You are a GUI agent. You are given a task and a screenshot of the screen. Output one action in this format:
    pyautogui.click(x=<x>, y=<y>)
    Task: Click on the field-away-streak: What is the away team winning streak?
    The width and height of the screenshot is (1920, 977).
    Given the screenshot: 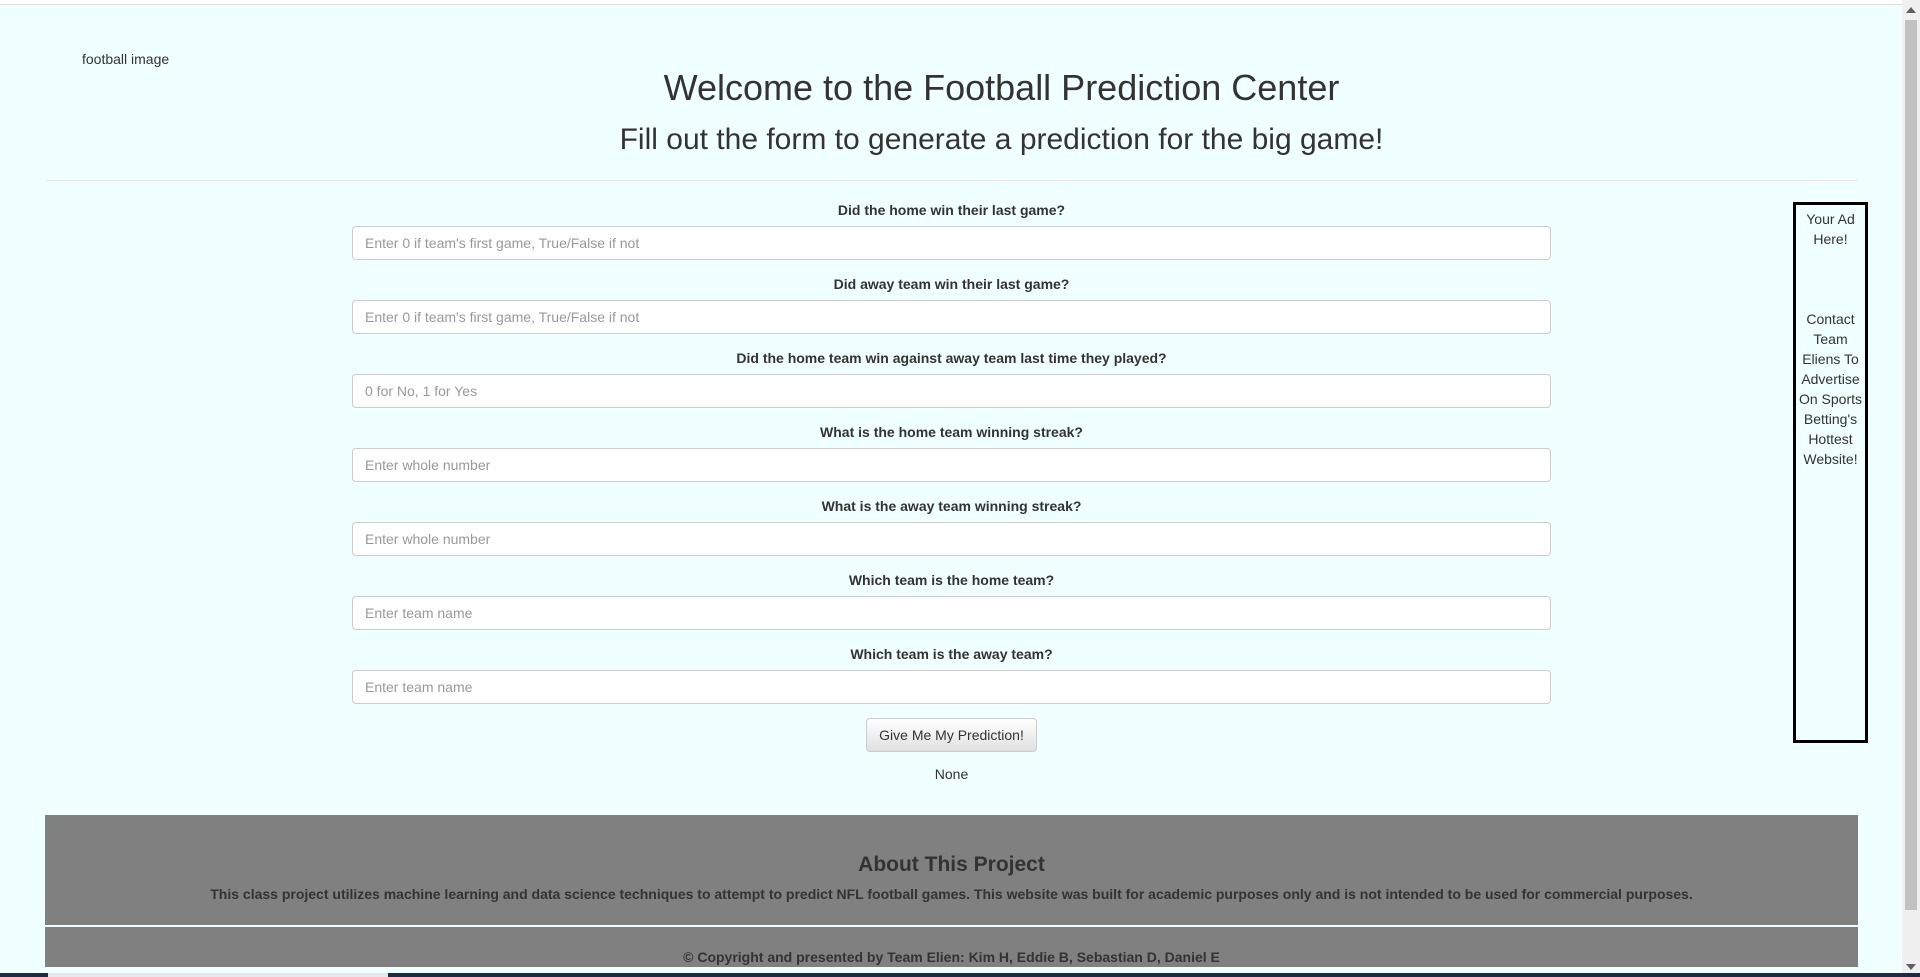 What is the action you would take?
    pyautogui.click(x=951, y=526)
    